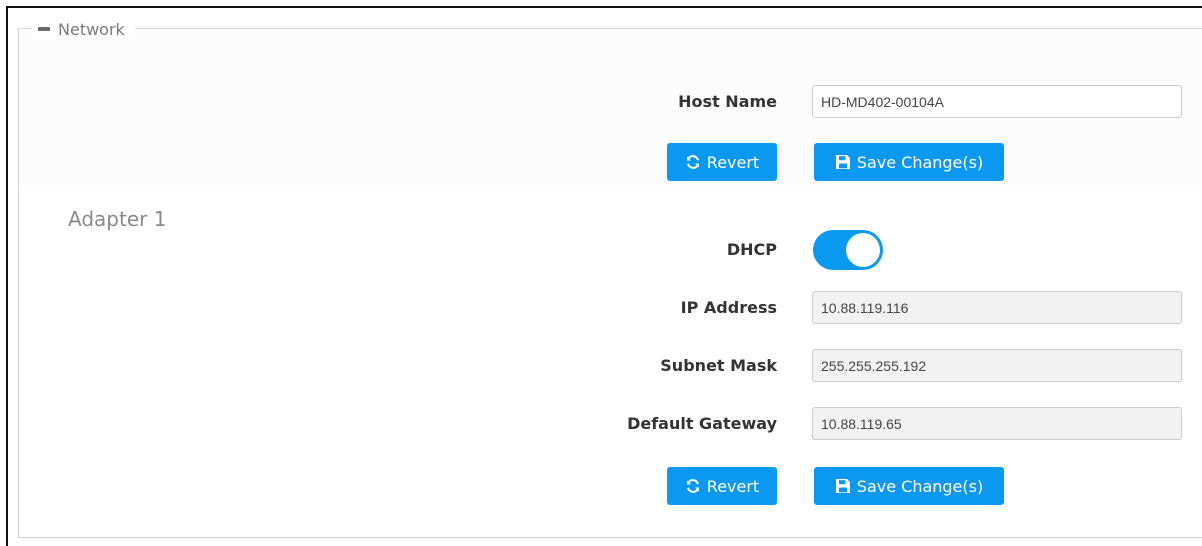 The width and height of the screenshot is (1202, 546). What do you see at coordinates (997, 365) in the screenshot?
I see `subnet-mask-field: 255.255.255.192` at bounding box center [997, 365].